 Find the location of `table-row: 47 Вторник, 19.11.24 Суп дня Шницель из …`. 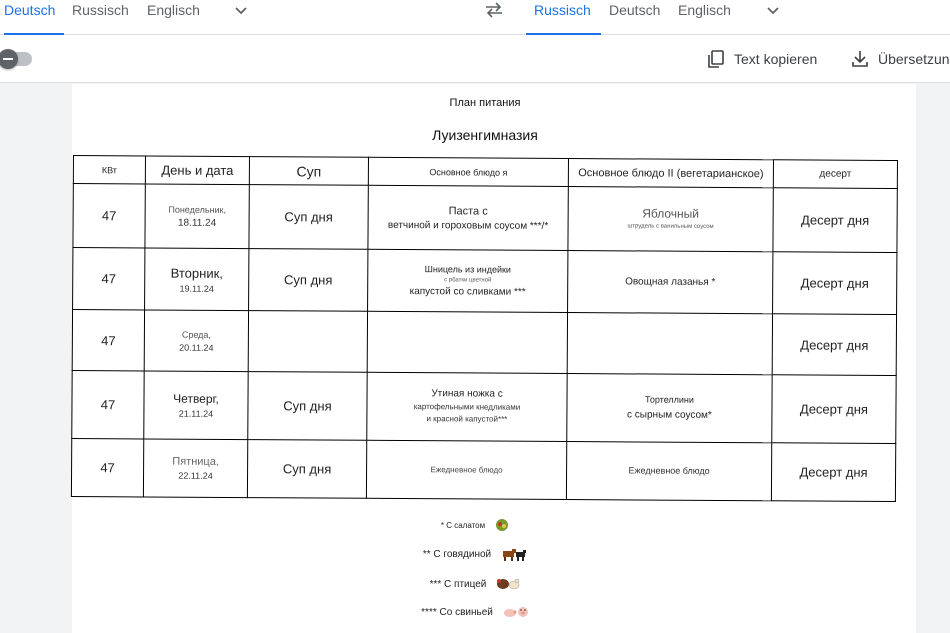

table-row: 47 Вторник, 19.11.24 Суп дня Шницель из … is located at coordinates (484, 281).